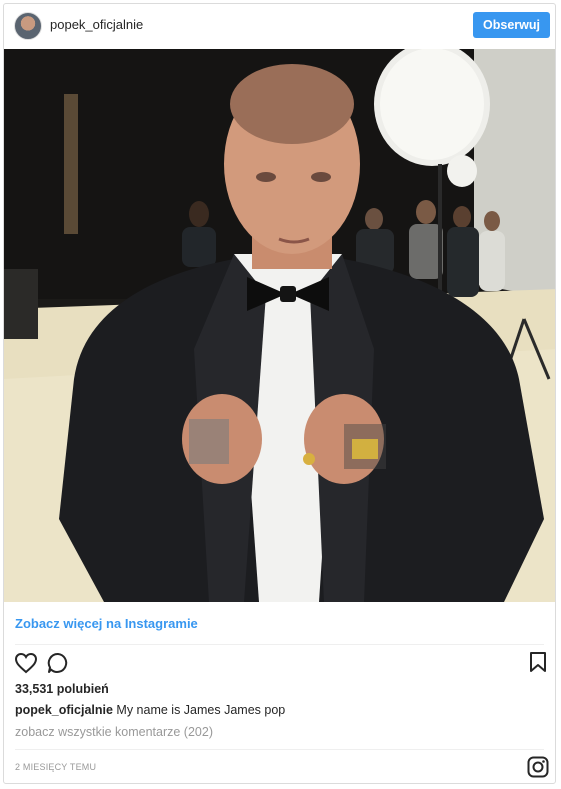 Image resolution: width=561 pixels, height=789 pixels. I want to click on caption-text: My name is James James pop, so click(199, 710).